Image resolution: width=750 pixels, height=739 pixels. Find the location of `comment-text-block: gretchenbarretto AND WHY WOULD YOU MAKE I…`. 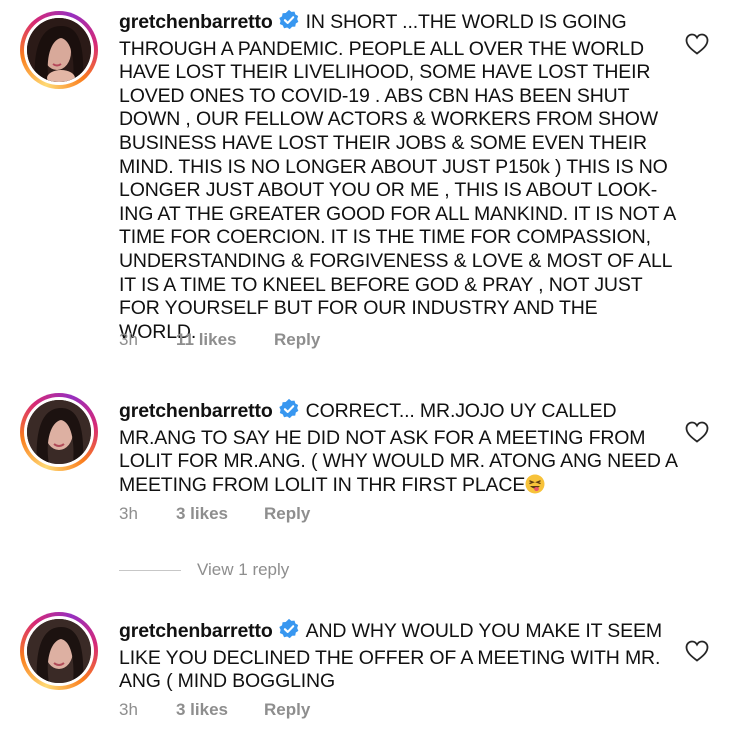

comment-text-block: gretchenbarretto AND WHY WOULD YOU MAKE I… is located at coordinates (399, 656).